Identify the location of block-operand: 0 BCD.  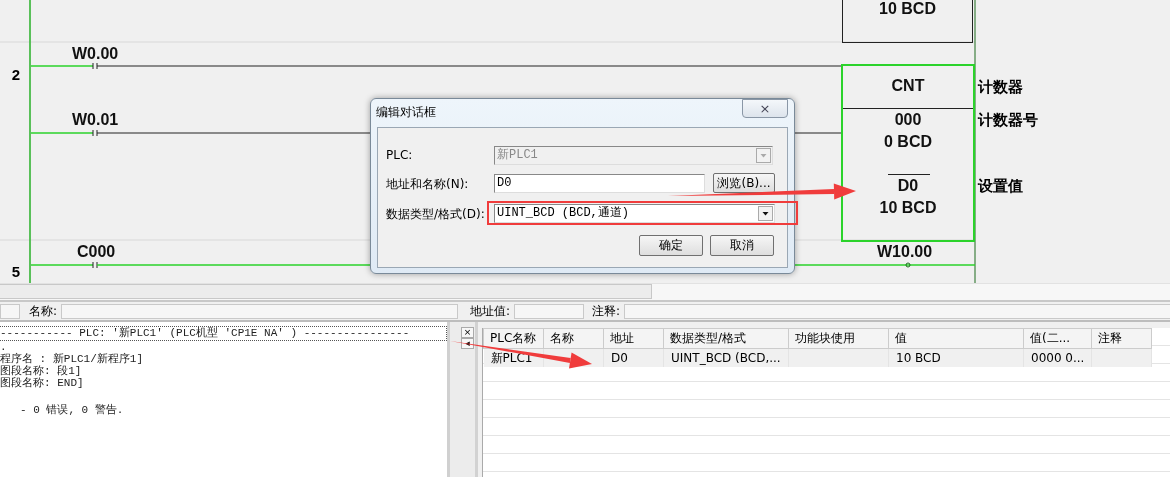
(908, 142).